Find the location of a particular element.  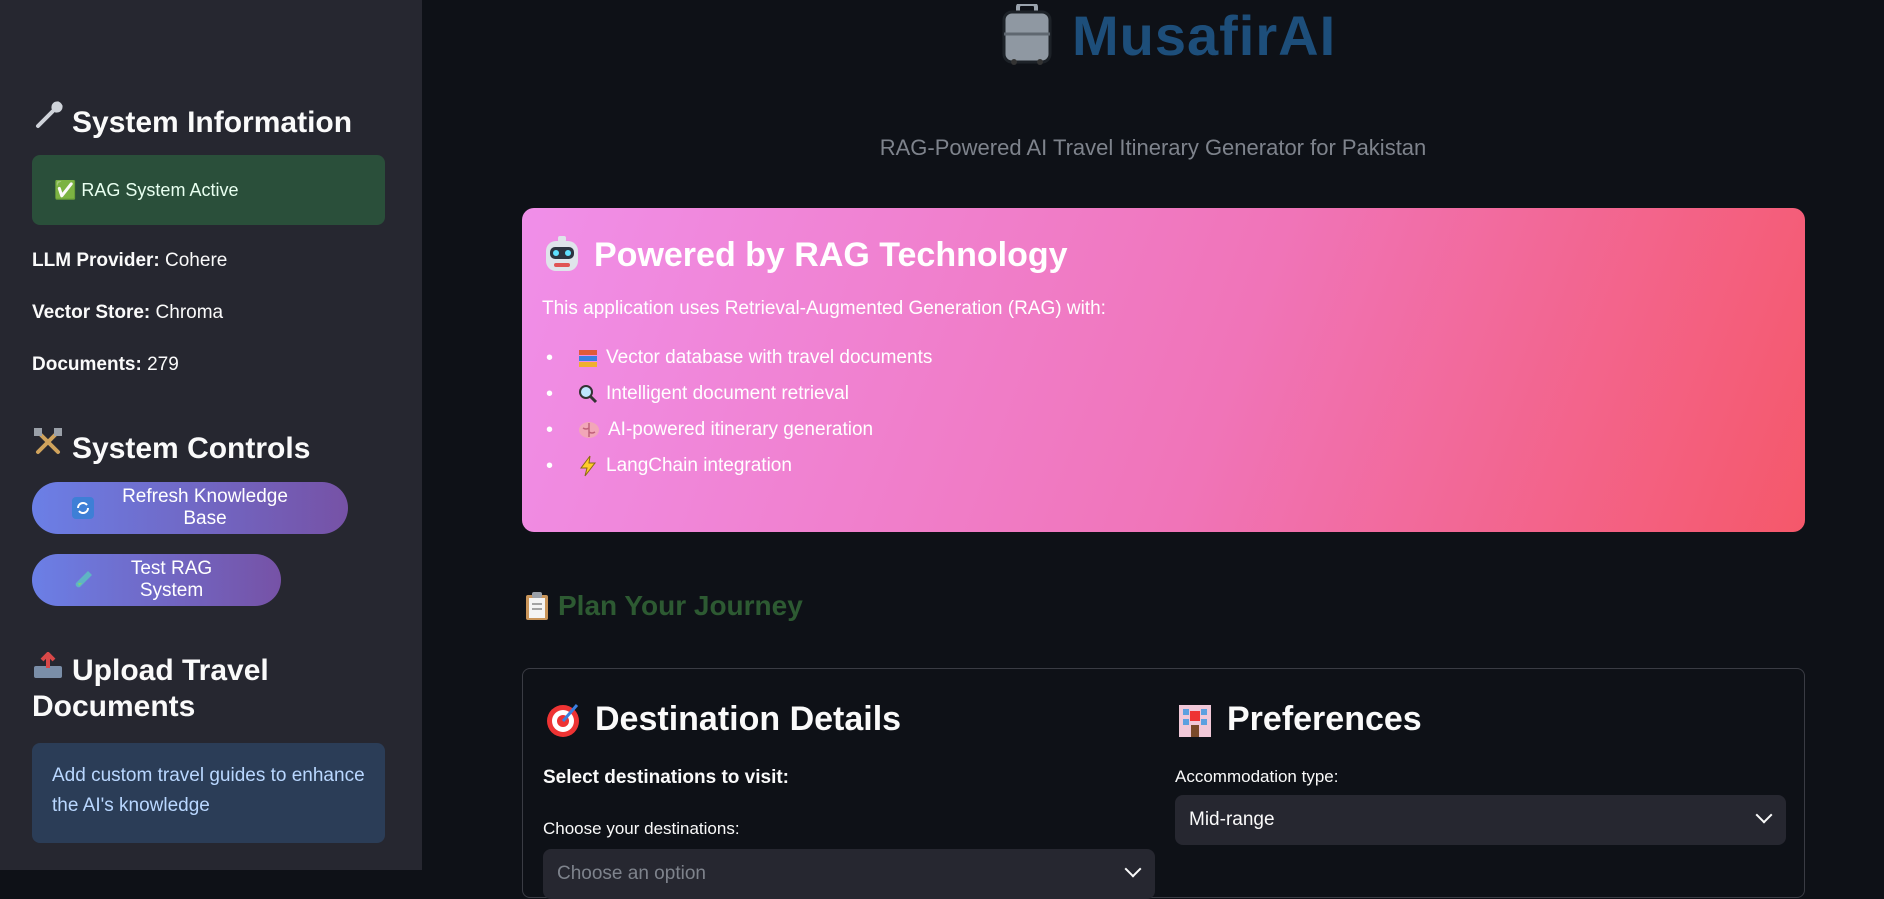

robot-icon is located at coordinates (562, 255).